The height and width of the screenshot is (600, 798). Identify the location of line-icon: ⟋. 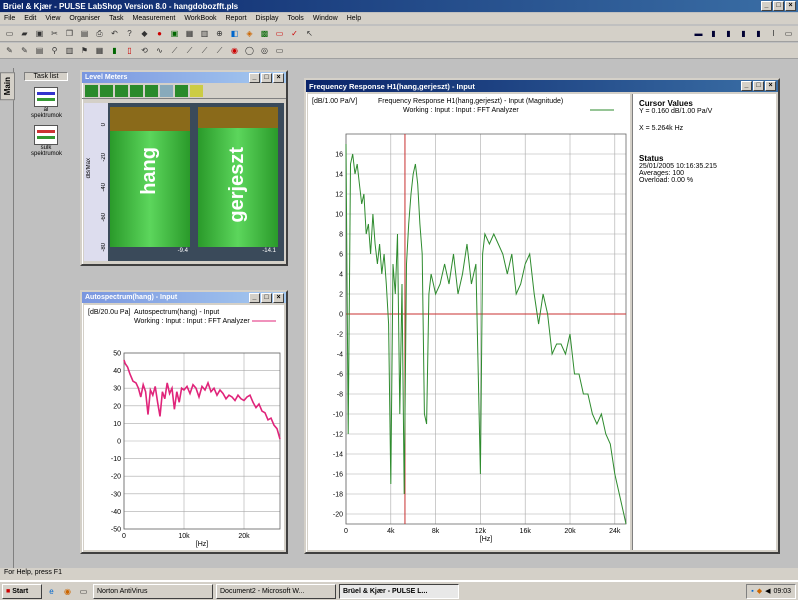
(189, 51).